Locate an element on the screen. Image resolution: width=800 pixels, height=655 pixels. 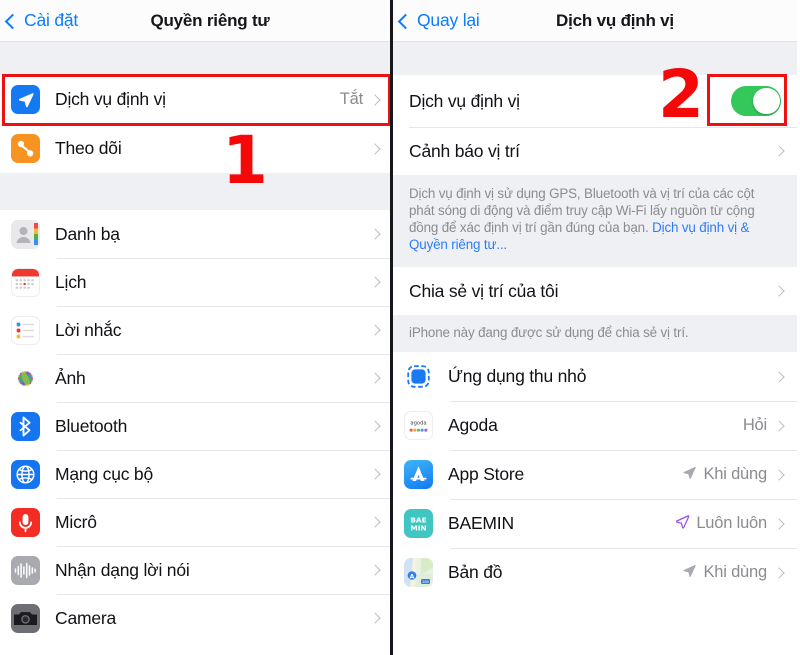
row-location-services-toggle: Dịch vụ định vị is located at coordinates (595, 101).